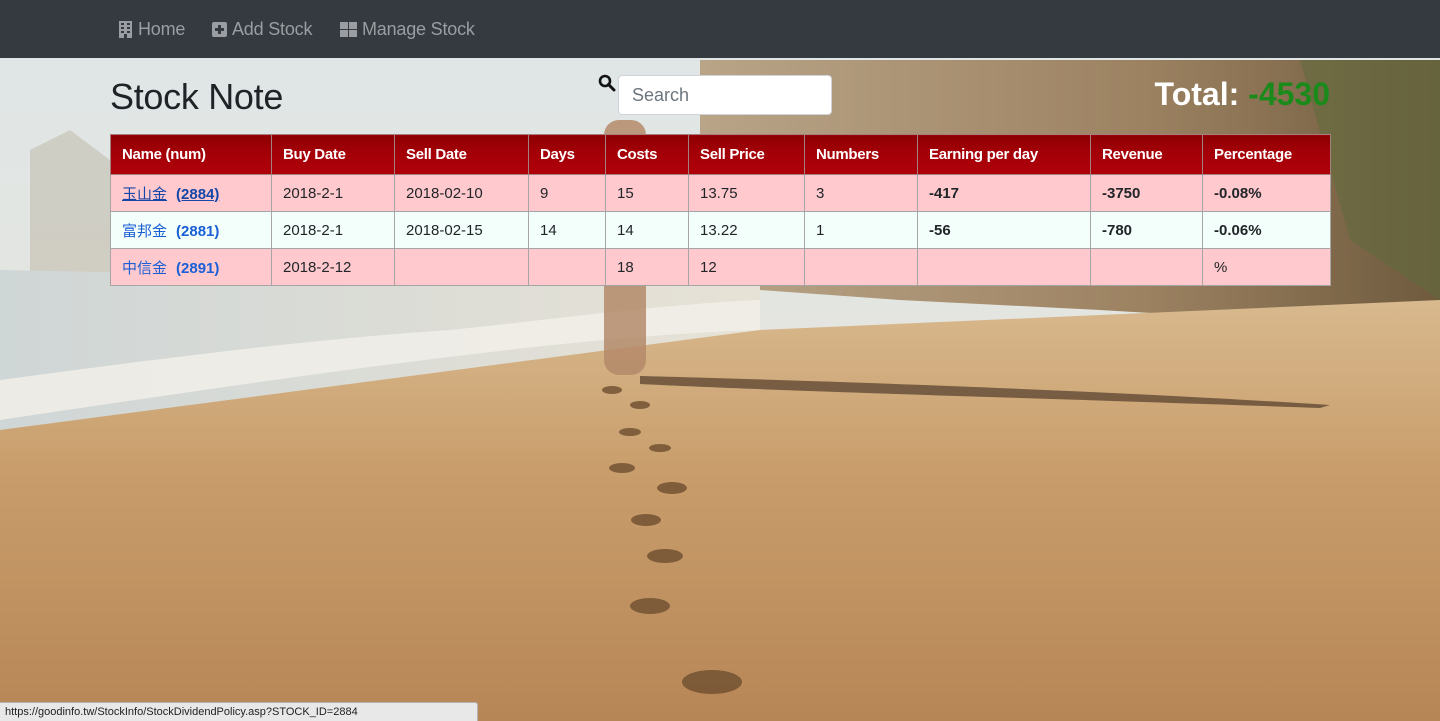  Describe the element at coordinates (607, 83) in the screenshot. I see `search-icon` at that location.